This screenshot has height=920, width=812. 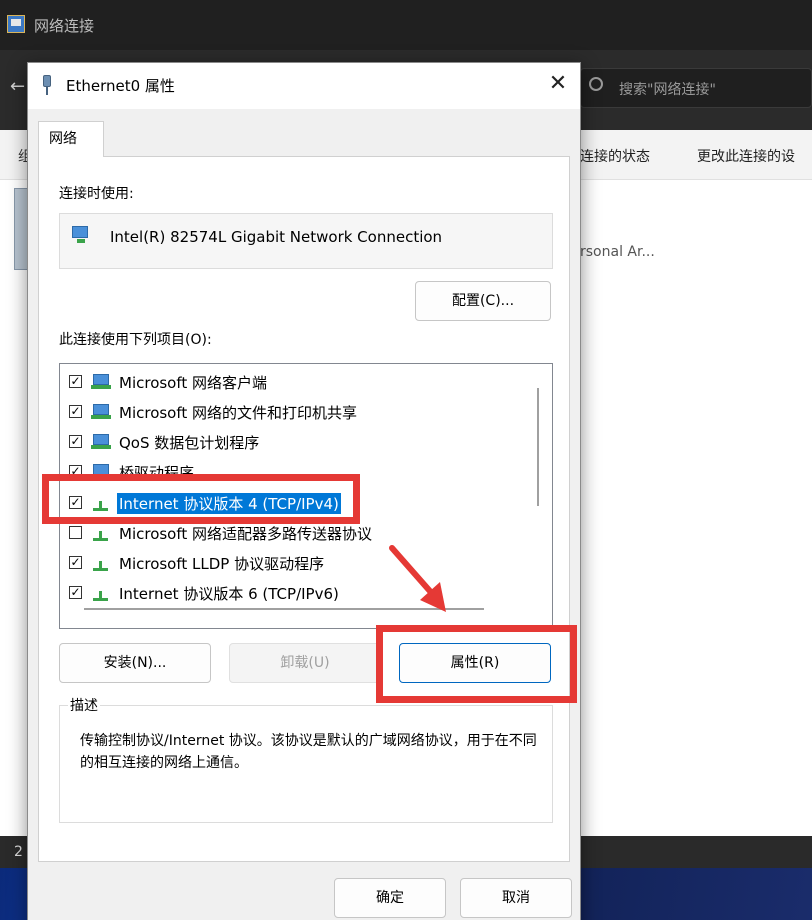 What do you see at coordinates (238, 413) in the screenshot?
I see `item-label: Microsoft 网络的文件和打印机共享` at bounding box center [238, 413].